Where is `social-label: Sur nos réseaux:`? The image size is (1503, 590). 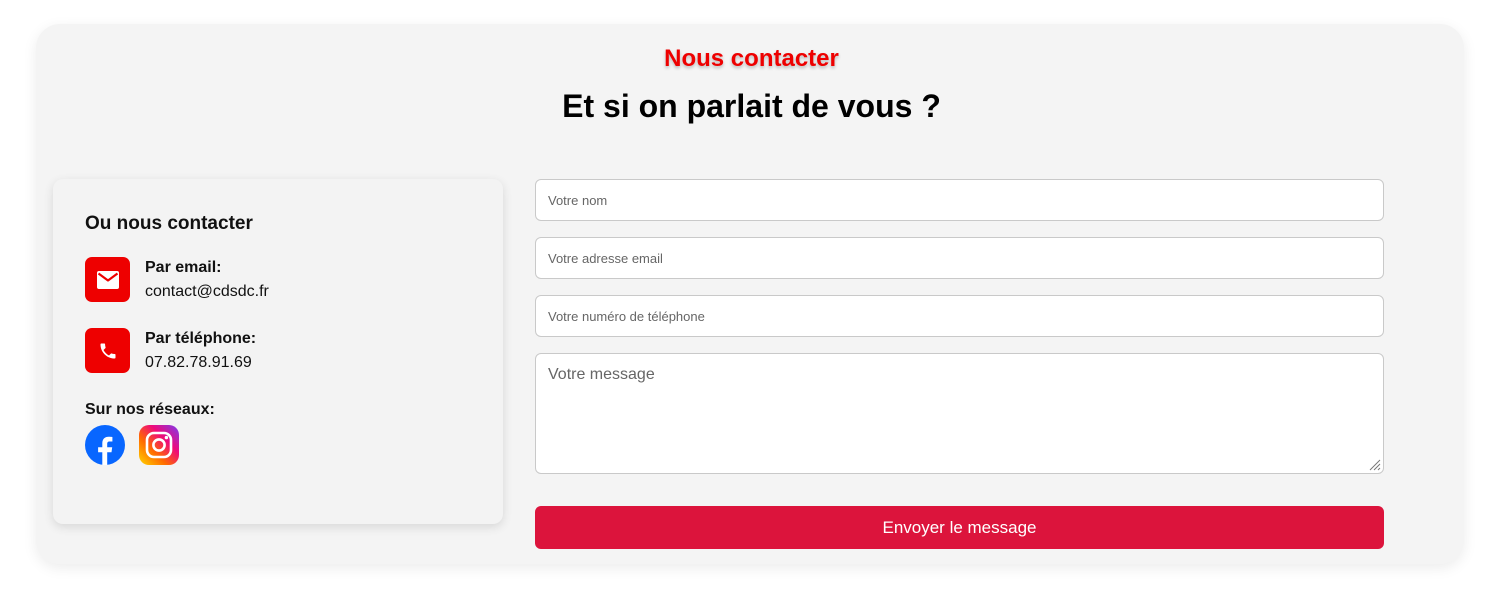 social-label: Sur nos réseaux: is located at coordinates (150, 409).